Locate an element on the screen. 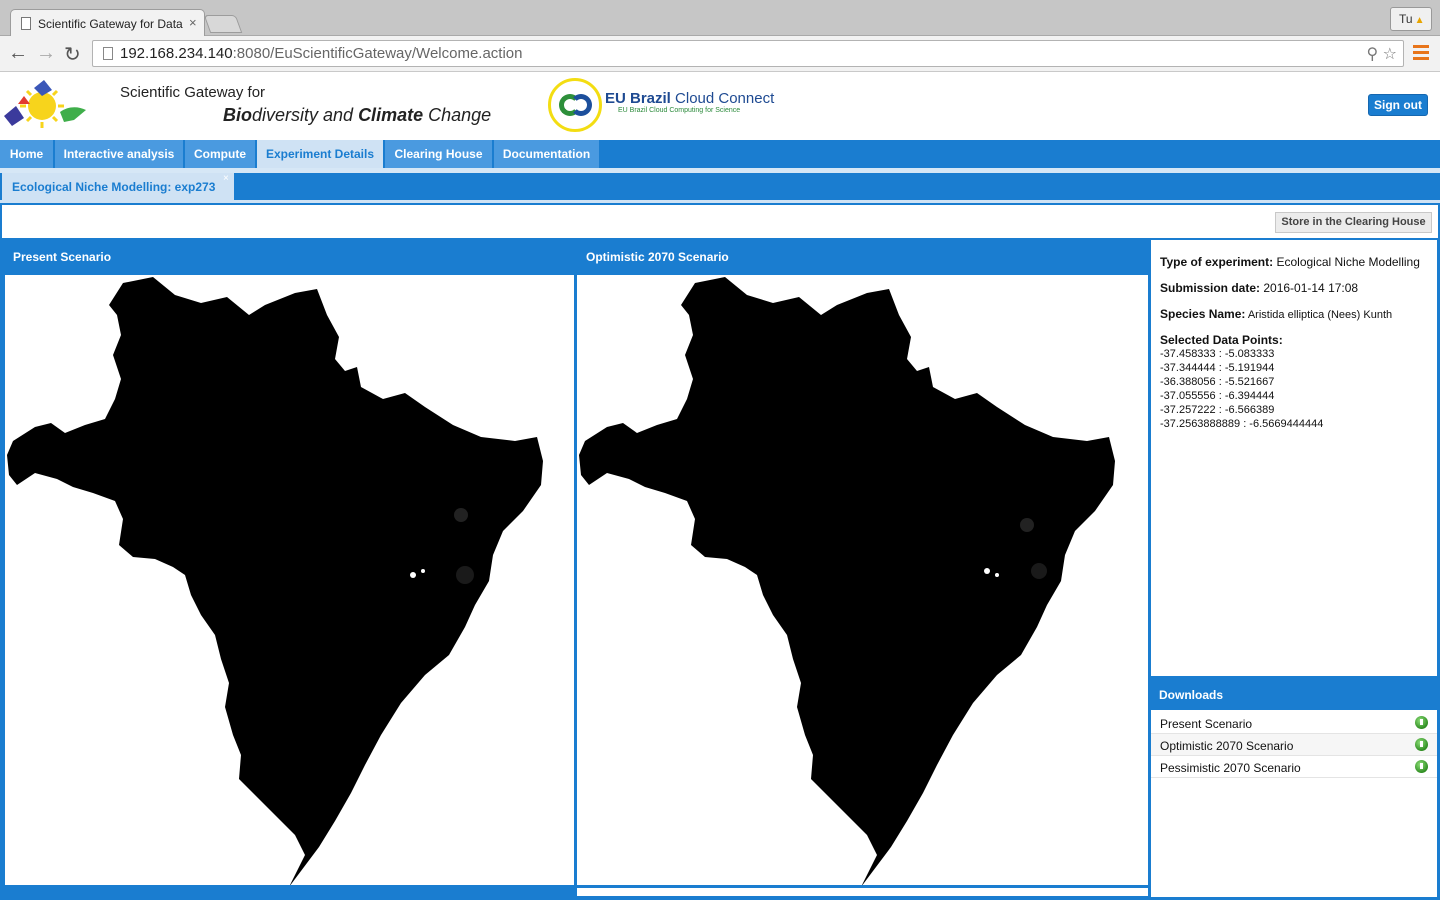 This screenshot has width=1440, height=900. download-pessimistic: Pessimistic 2070 Scenario is located at coordinates (1294, 767).